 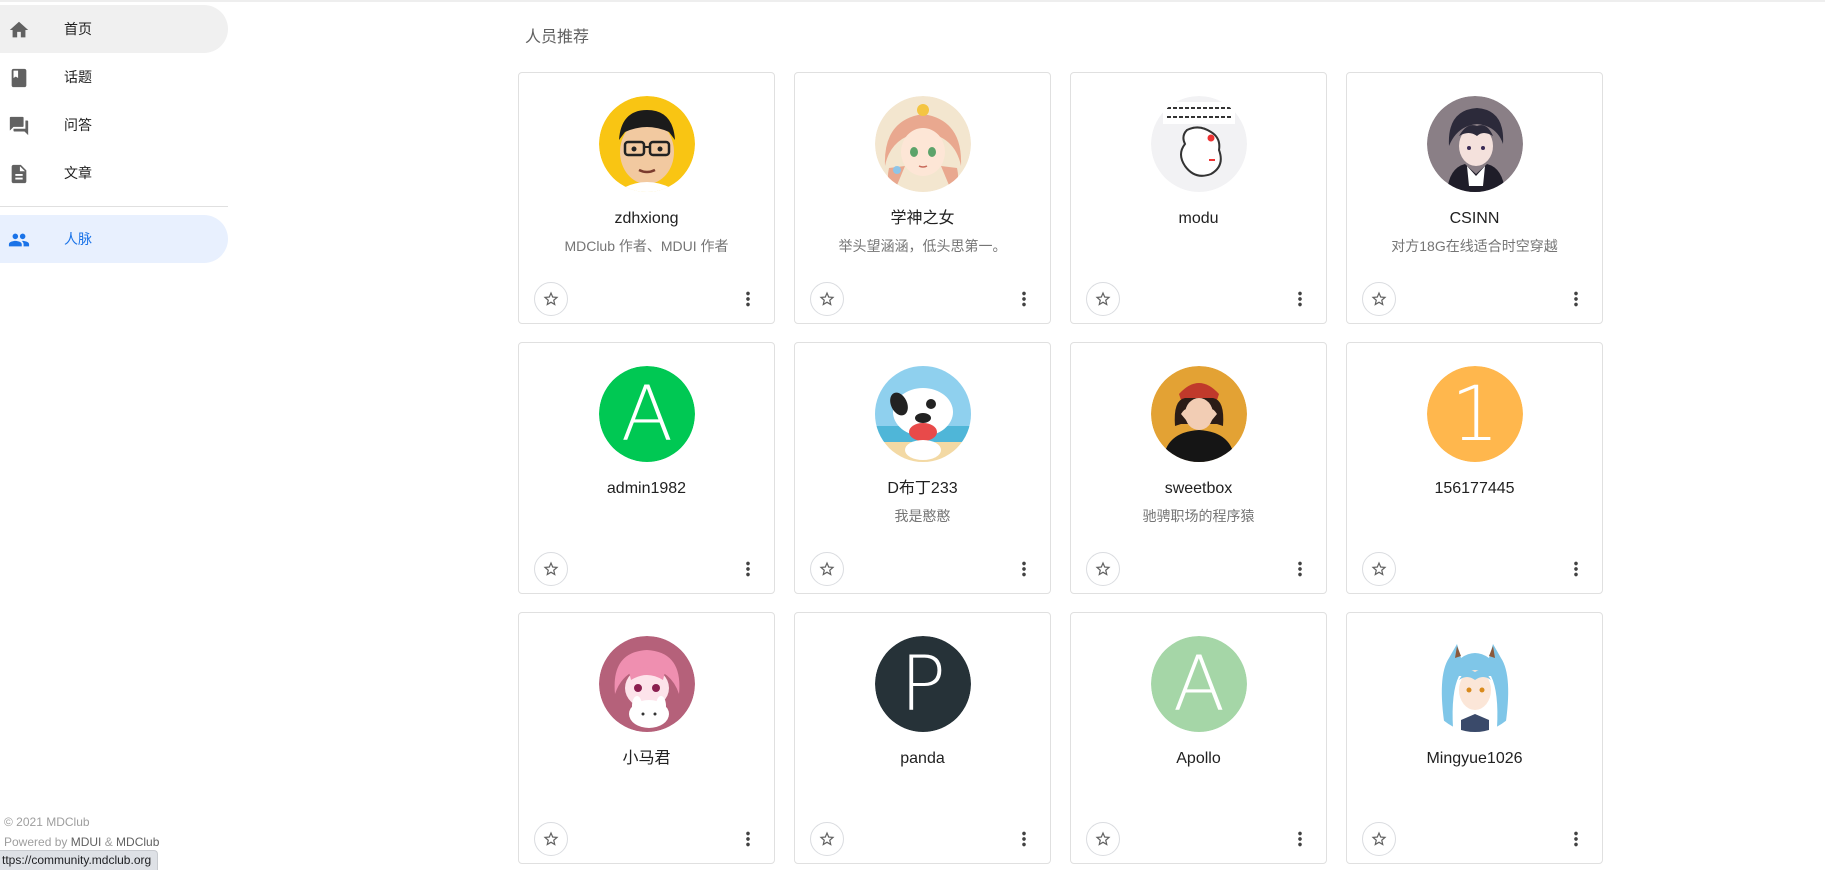 I want to click on user-name: 小马君, so click(x=646, y=759).